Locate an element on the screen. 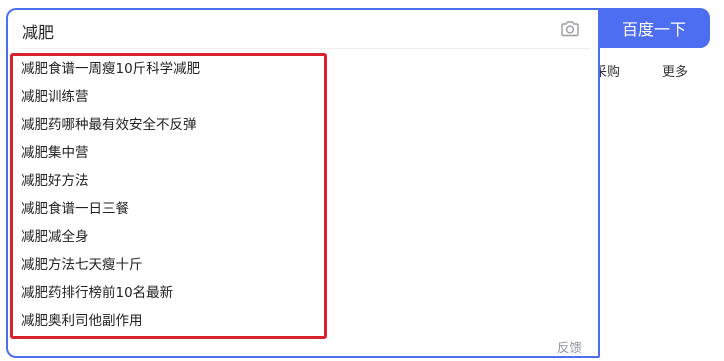 The width and height of the screenshot is (724, 361). suggestion-item: 减肥食谱一周瘦10斤科学减肥 is located at coordinates (168, 69).